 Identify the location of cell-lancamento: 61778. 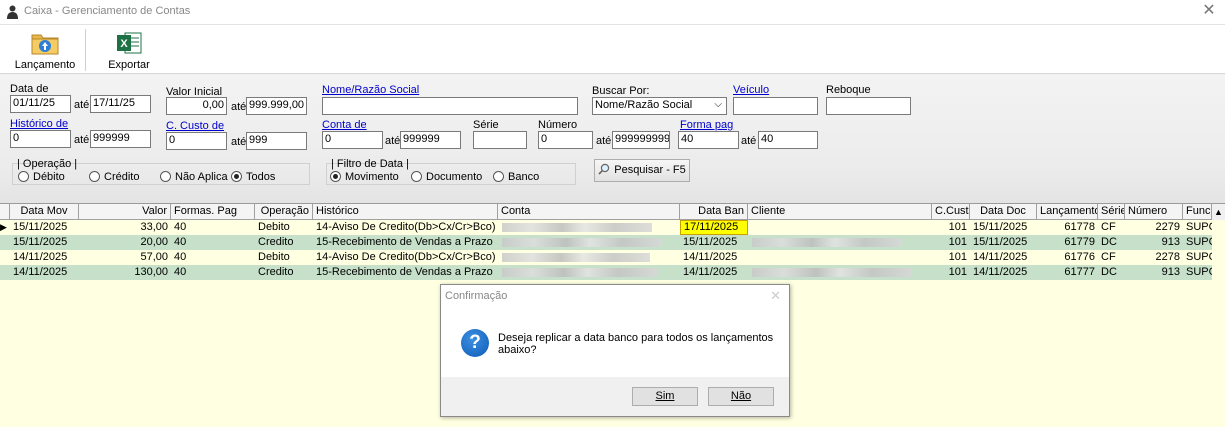
(1067, 227).